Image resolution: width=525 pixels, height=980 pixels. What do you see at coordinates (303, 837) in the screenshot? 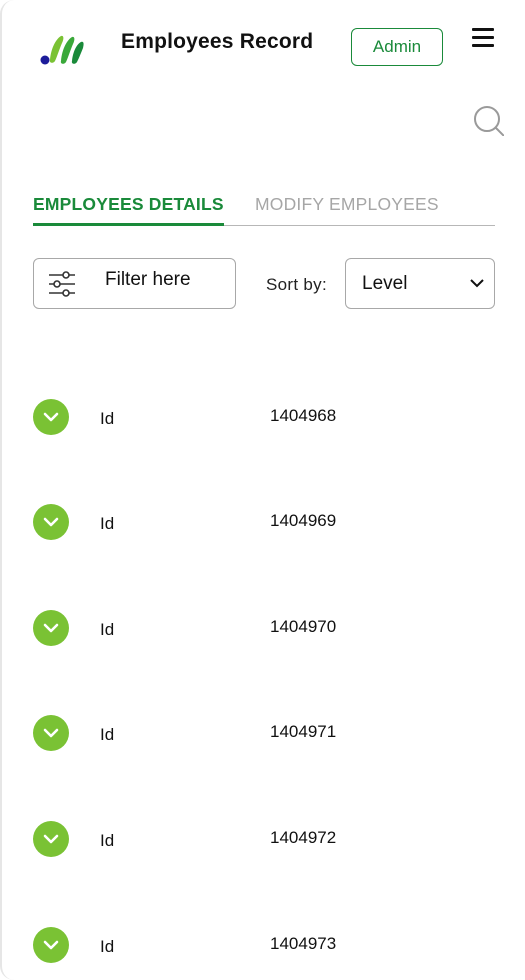
I see `employee-id-value: 1404972` at bounding box center [303, 837].